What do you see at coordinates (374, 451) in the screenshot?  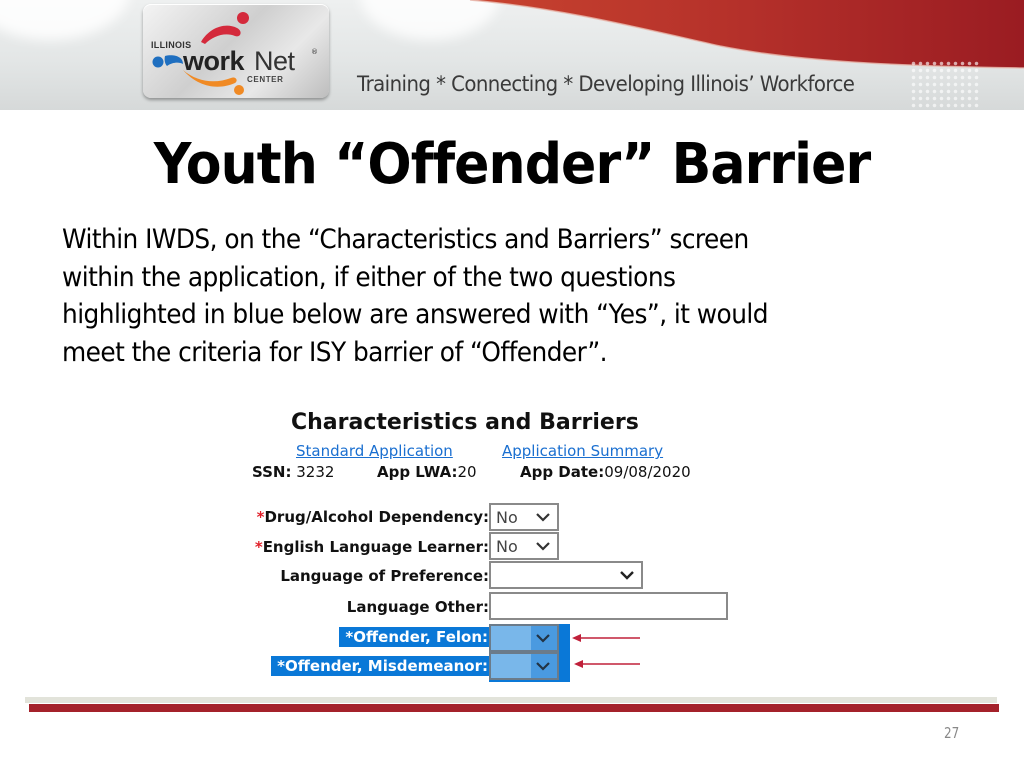 I see `standard-application-link: Standard Application` at bounding box center [374, 451].